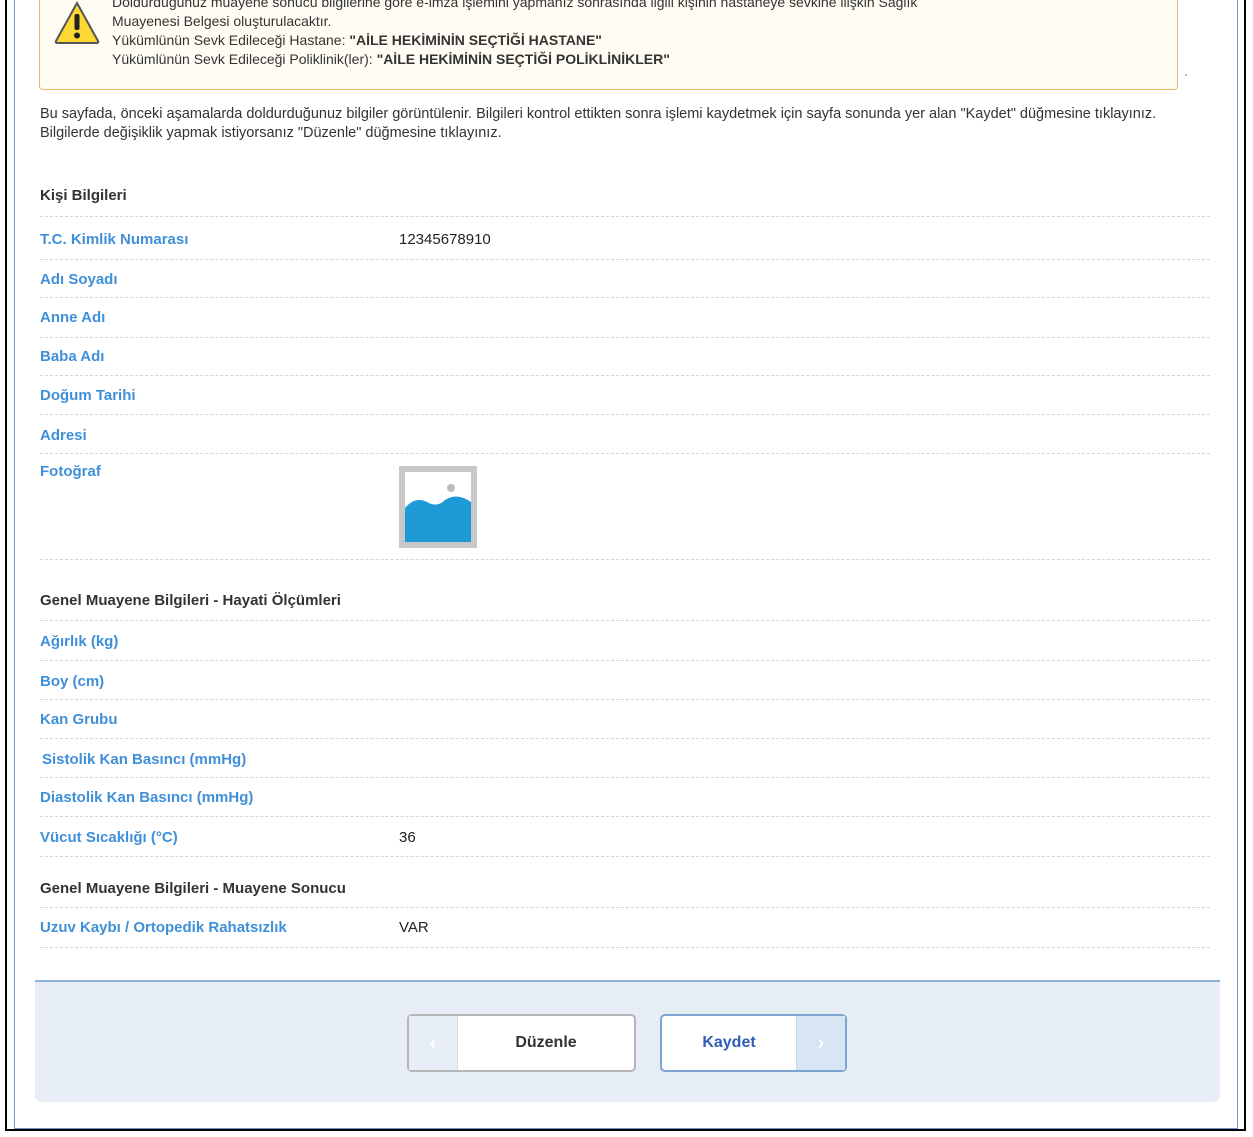 The height and width of the screenshot is (1137, 1253). I want to click on photo-label: Fotoğraf, so click(70, 471).